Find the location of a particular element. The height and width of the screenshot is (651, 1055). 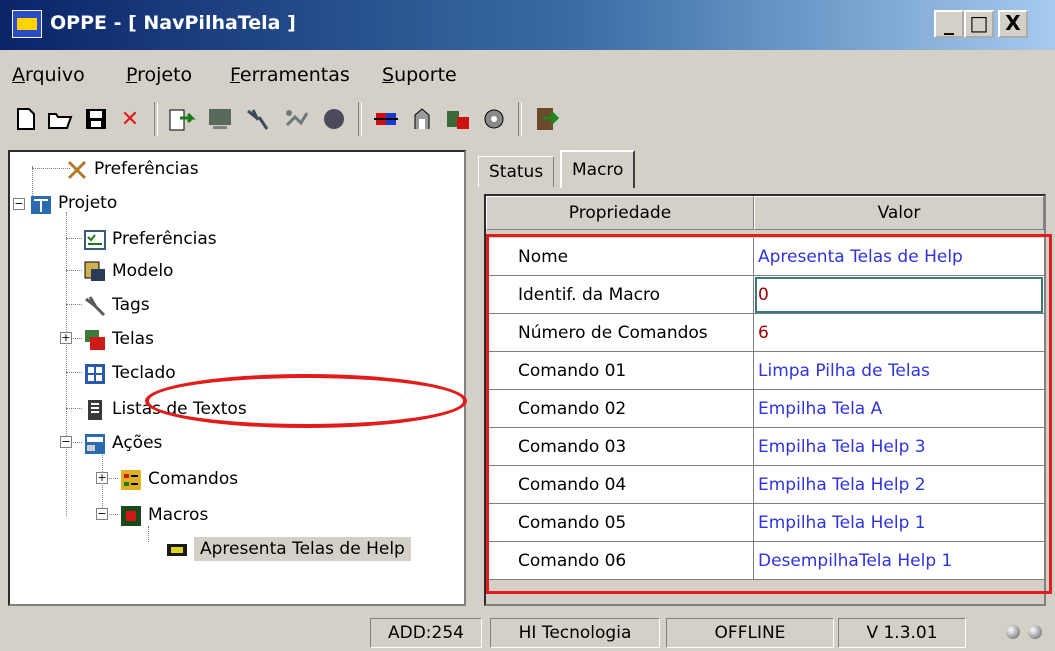

tab-macro: Macro is located at coordinates (598, 169).